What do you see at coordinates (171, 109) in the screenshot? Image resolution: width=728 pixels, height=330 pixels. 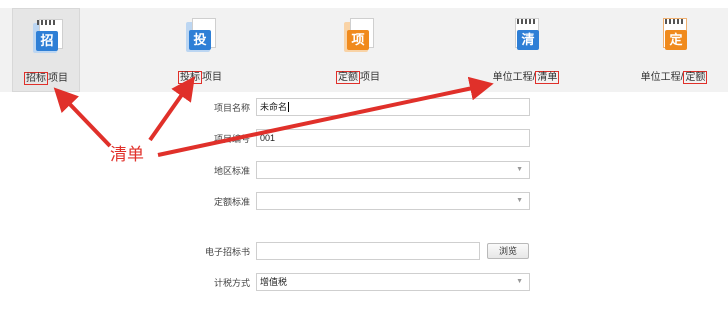 I see `arrow-to-bid` at bounding box center [171, 109].